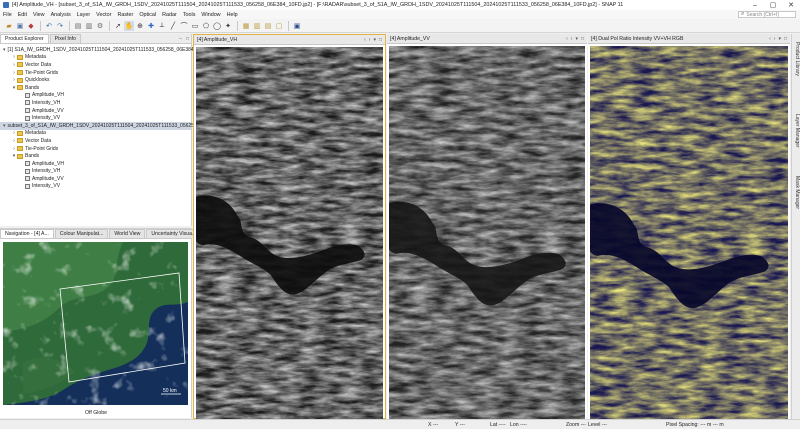  I want to click on menu-tools: Tools, so click(189, 15).